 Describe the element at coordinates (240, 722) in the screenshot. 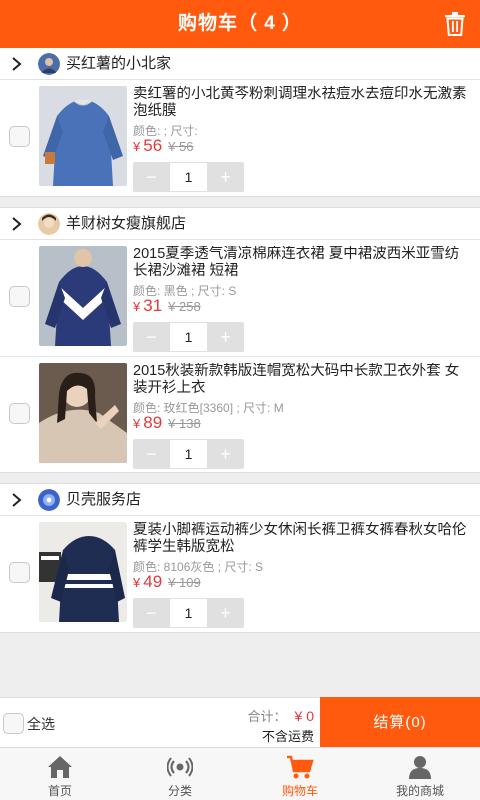

I see `checkout-bar: 全选 合计： ¥ 0 不含运费 结算(0)` at that location.